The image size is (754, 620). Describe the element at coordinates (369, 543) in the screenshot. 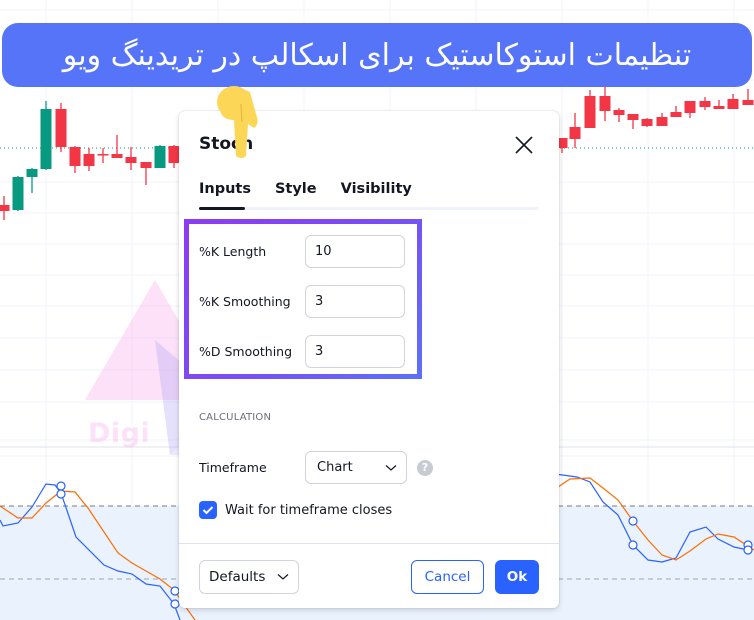

I see `footer-divider` at that location.